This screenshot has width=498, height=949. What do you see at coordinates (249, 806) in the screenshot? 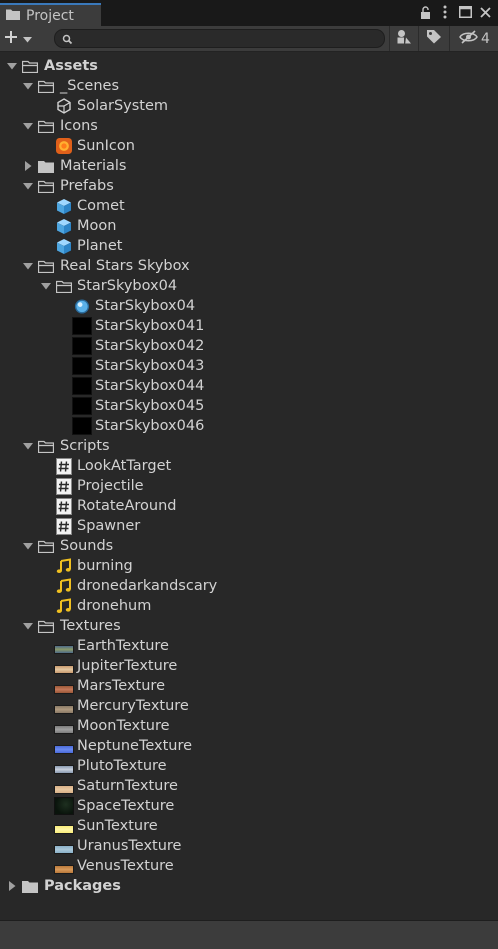
I see `tree-item: SpaceTexture` at bounding box center [249, 806].